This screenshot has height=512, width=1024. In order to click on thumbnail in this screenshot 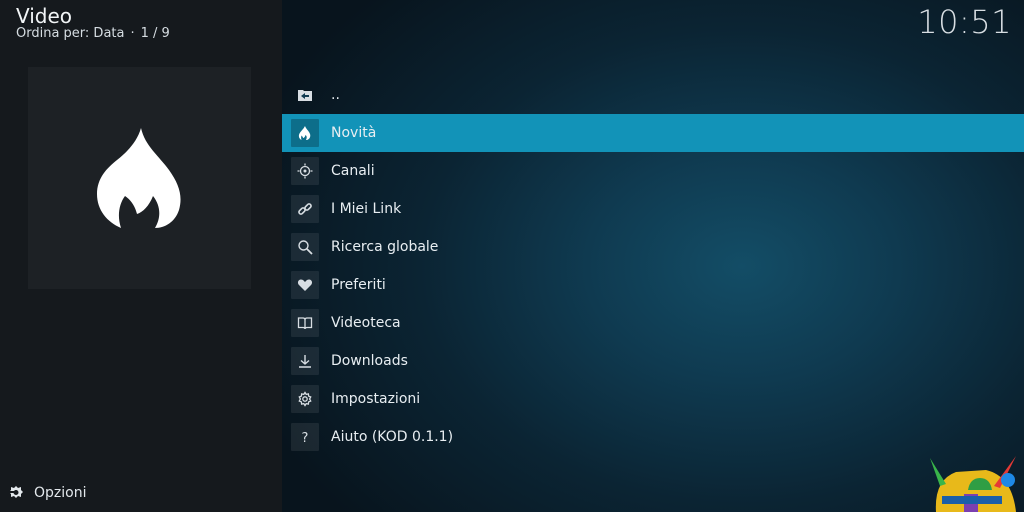, I will do `click(139, 178)`.